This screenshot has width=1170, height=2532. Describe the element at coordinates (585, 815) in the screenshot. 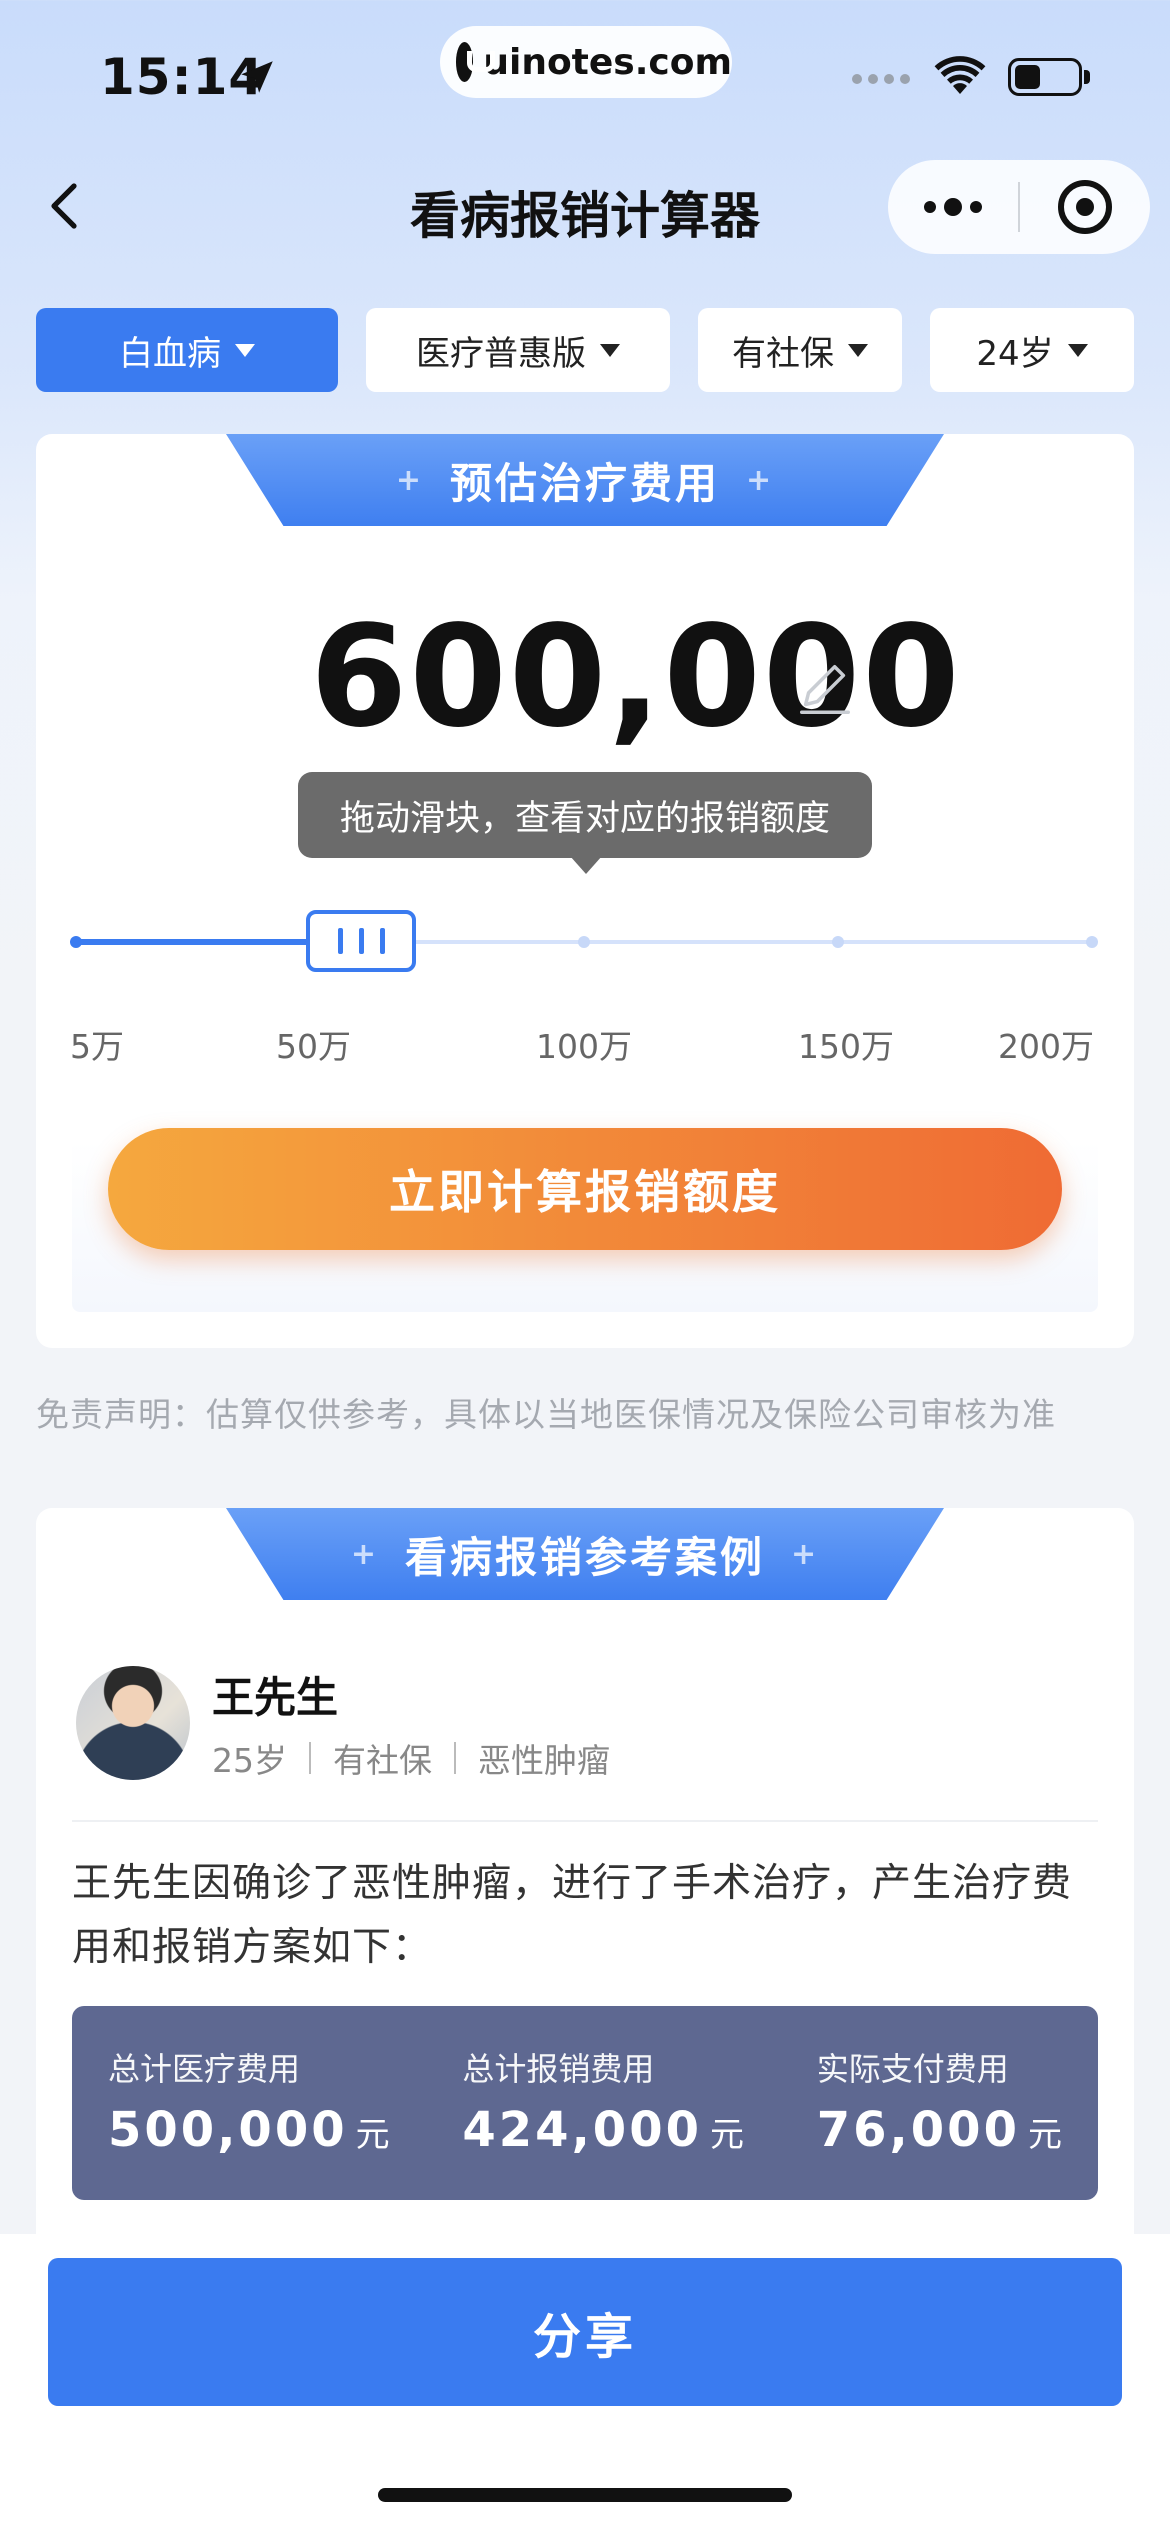

I see `slider-tooltip: 拖动滑块，查看对应的报销额度` at that location.